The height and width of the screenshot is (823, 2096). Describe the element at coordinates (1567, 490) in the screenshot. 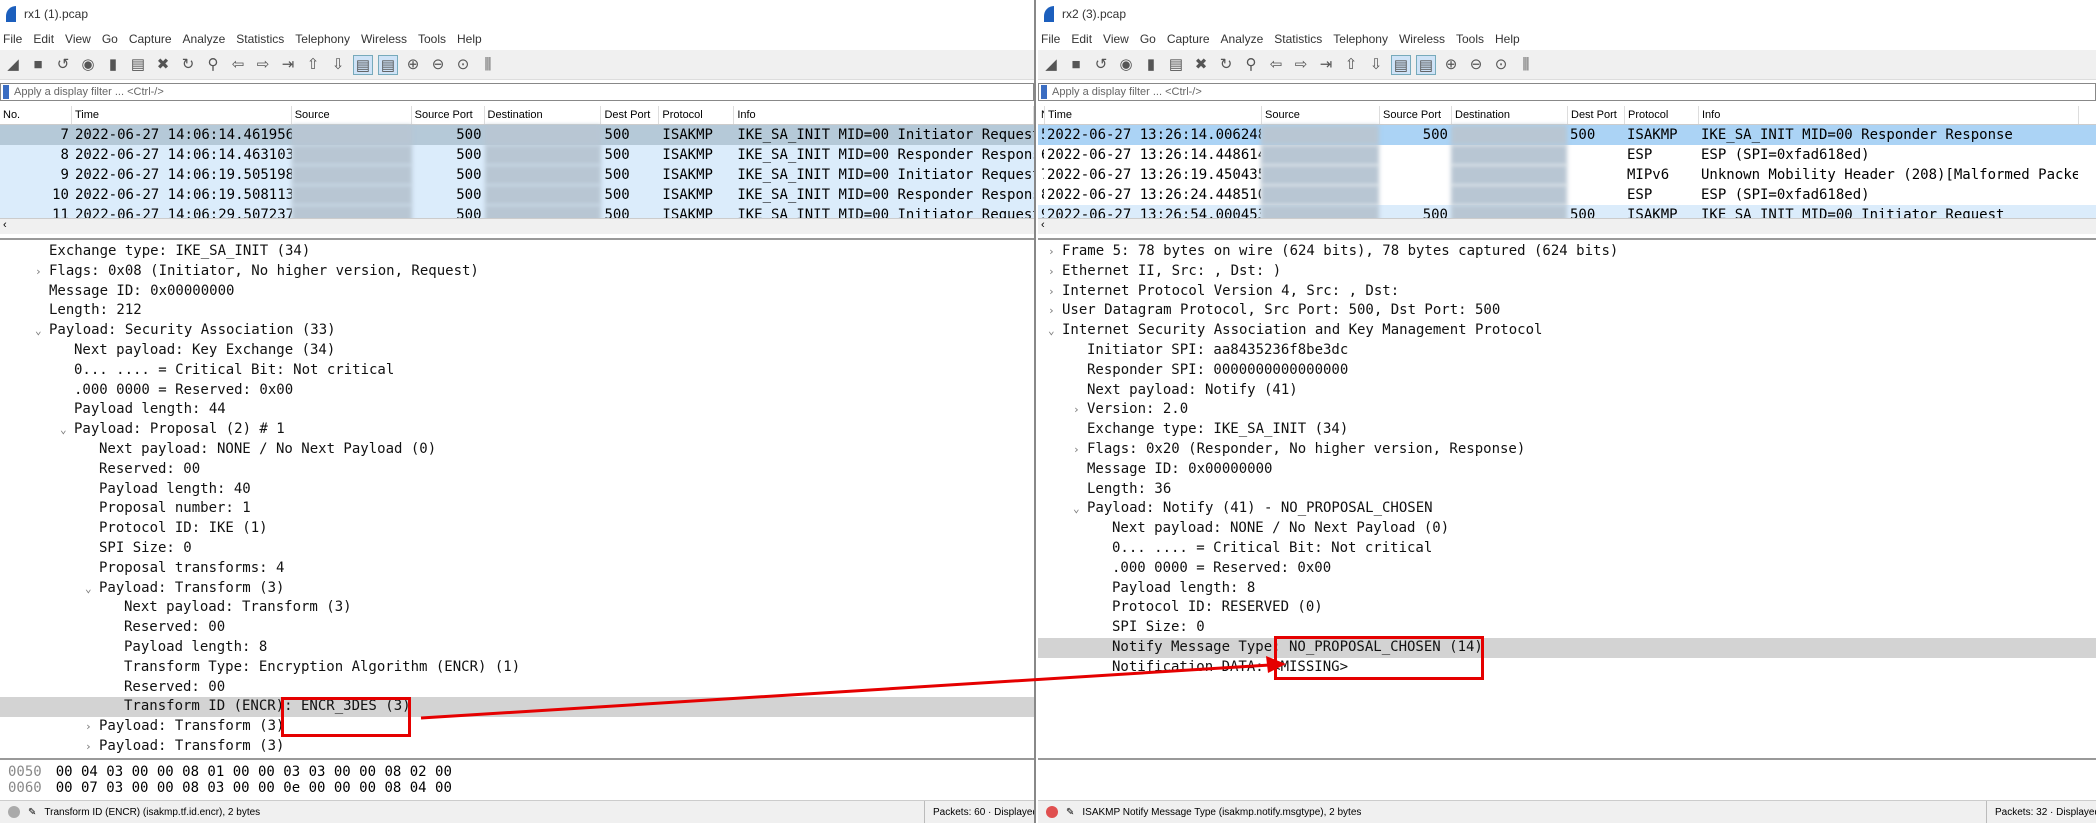

I see `detail-line: Length: 36` at that location.